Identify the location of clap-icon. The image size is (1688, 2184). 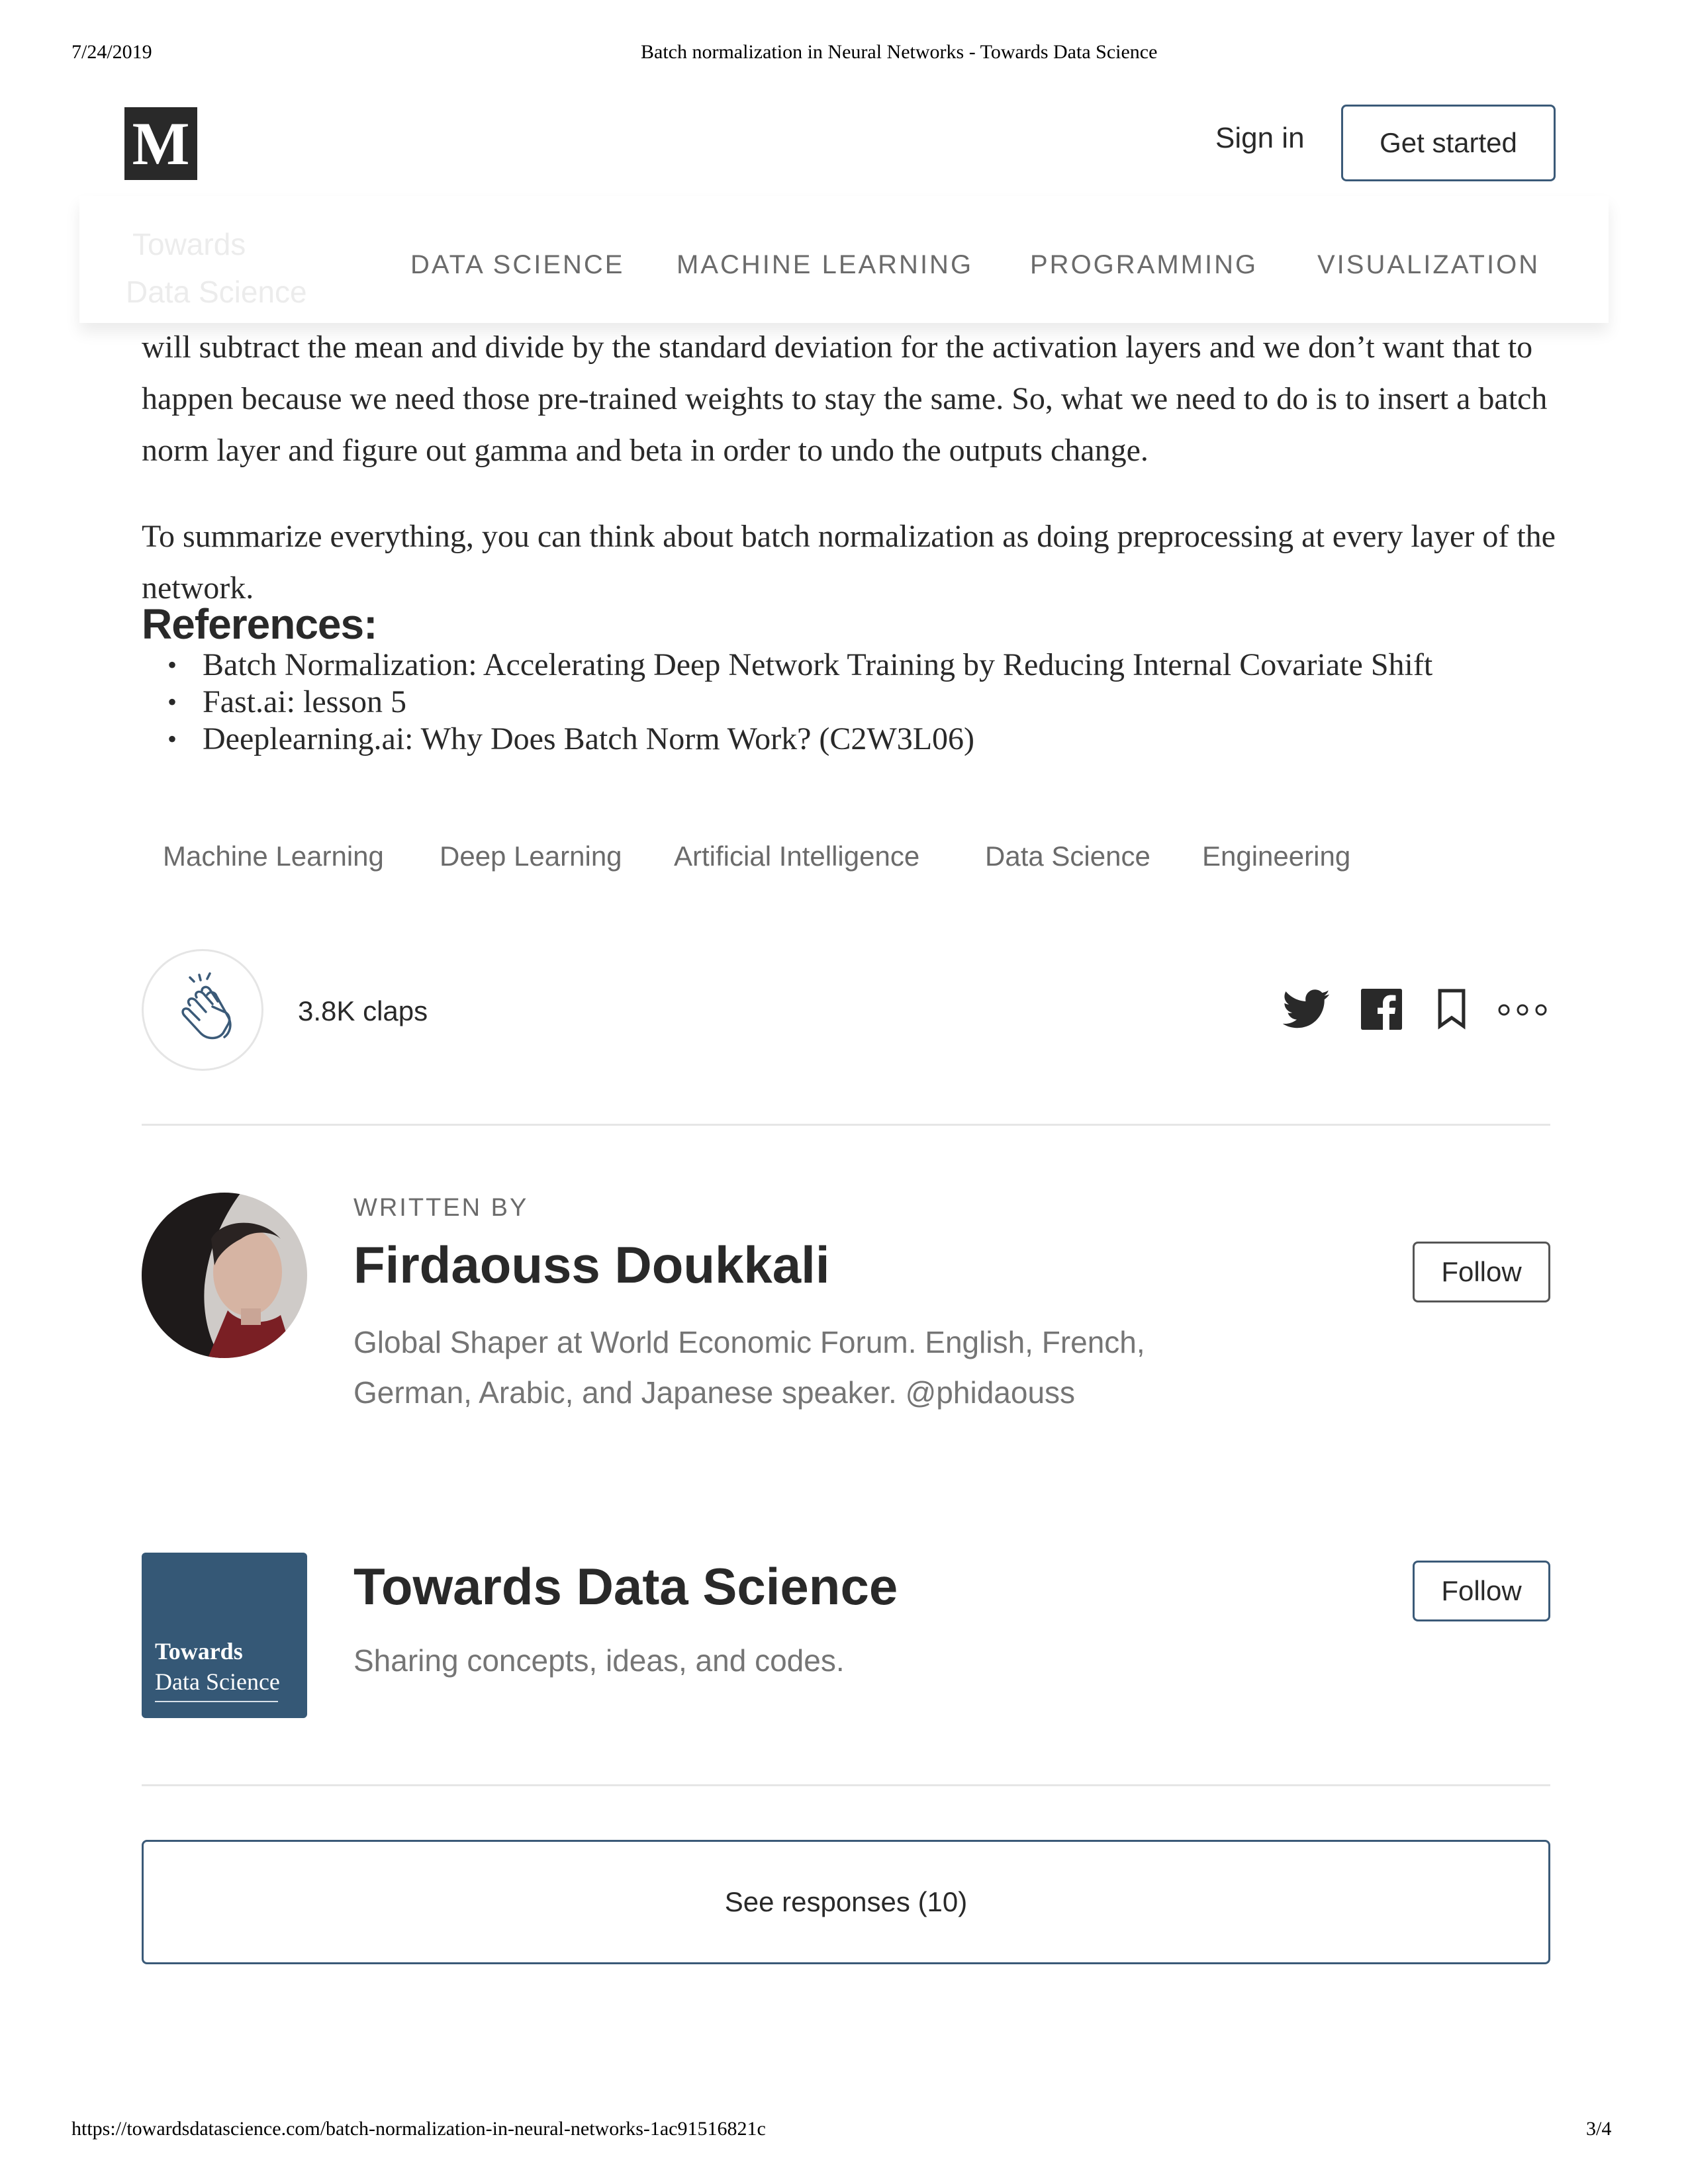
(206, 1006).